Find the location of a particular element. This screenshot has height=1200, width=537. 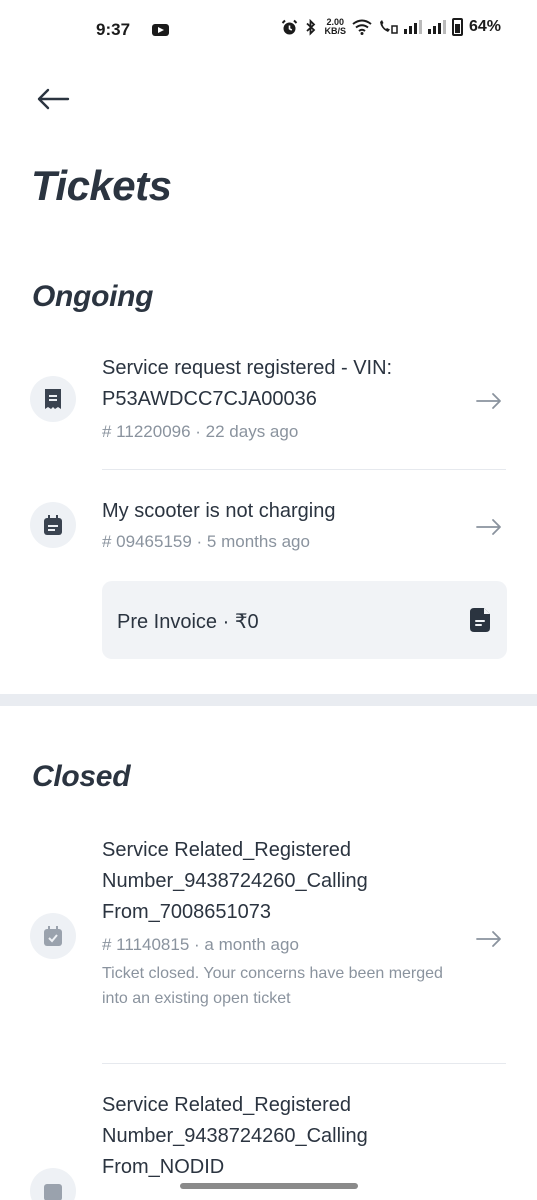

wifi-icon is located at coordinates (362, 27).